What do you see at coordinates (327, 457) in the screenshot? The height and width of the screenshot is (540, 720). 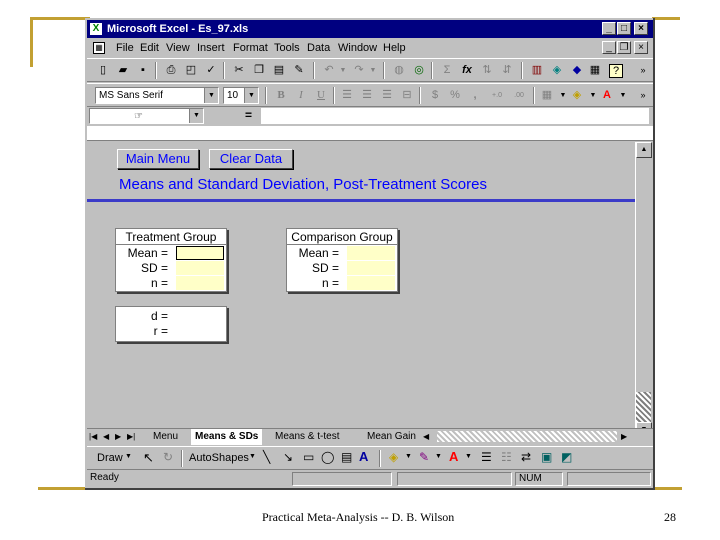 I see `oval-icon: ◯` at bounding box center [327, 457].